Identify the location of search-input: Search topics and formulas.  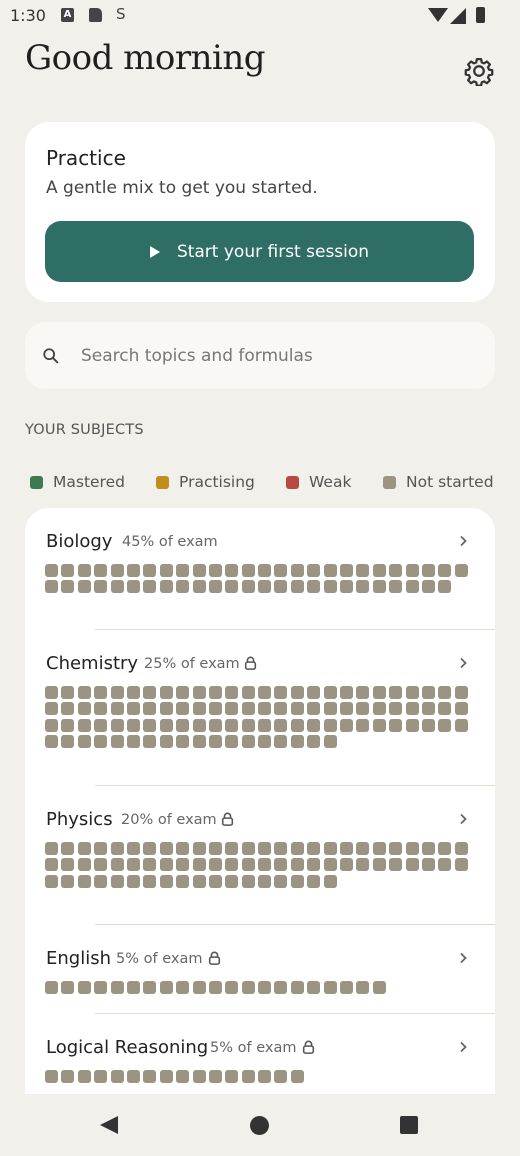
(260, 355).